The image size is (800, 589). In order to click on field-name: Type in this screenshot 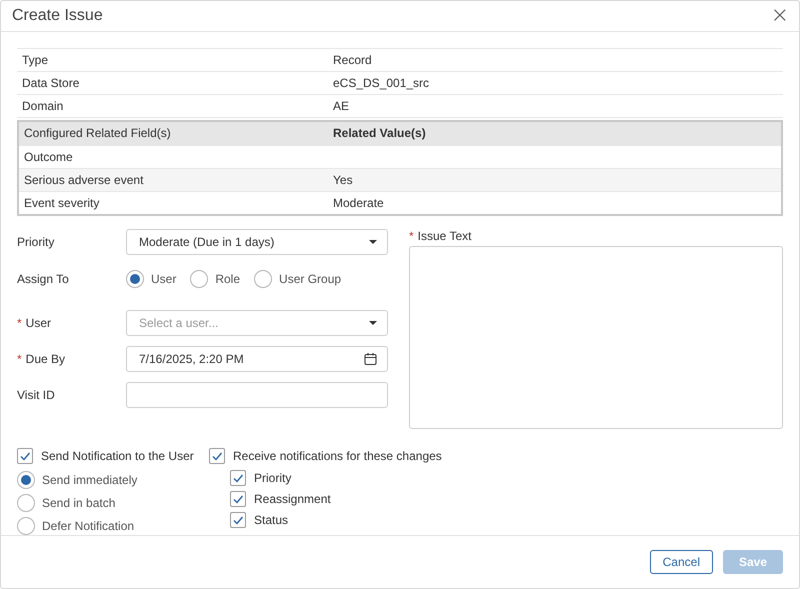, I will do `click(36, 59)`.